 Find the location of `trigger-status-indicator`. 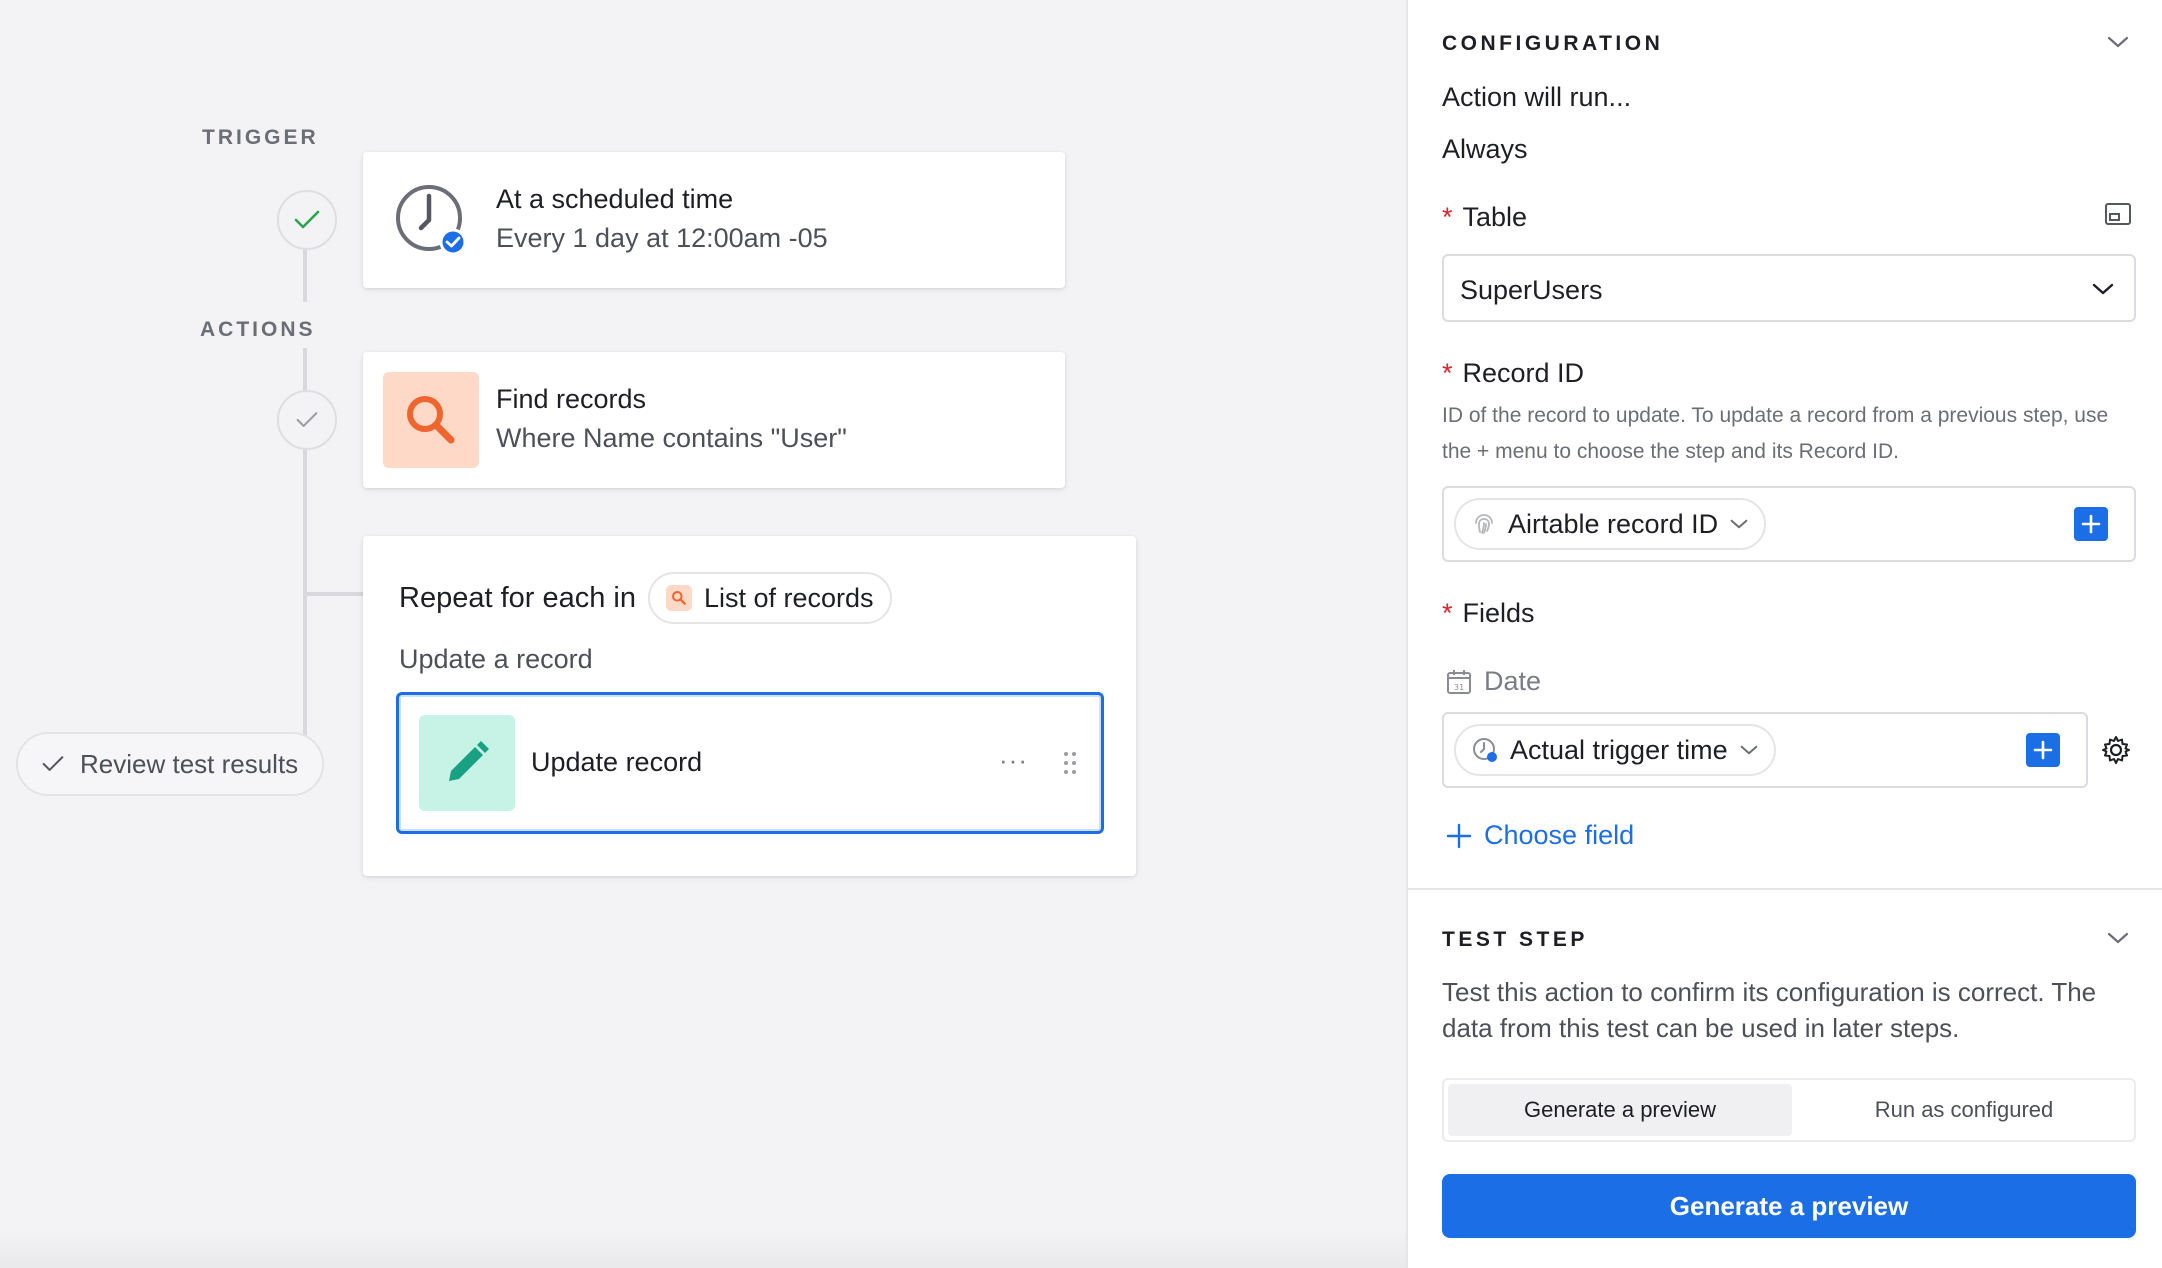

trigger-status-indicator is located at coordinates (307, 220).